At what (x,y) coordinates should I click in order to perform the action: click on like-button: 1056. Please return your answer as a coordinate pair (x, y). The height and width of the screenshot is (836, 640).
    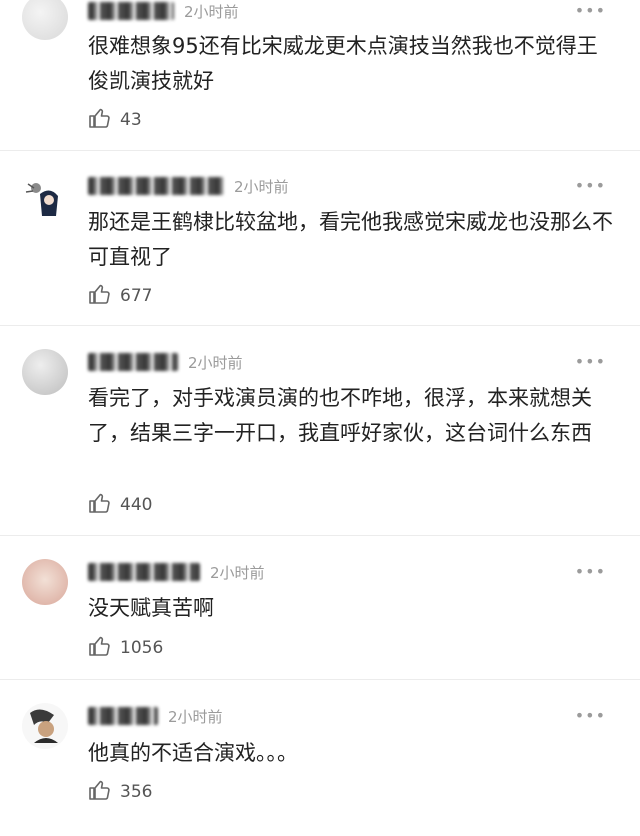
    Looking at the image, I should click on (125, 648).